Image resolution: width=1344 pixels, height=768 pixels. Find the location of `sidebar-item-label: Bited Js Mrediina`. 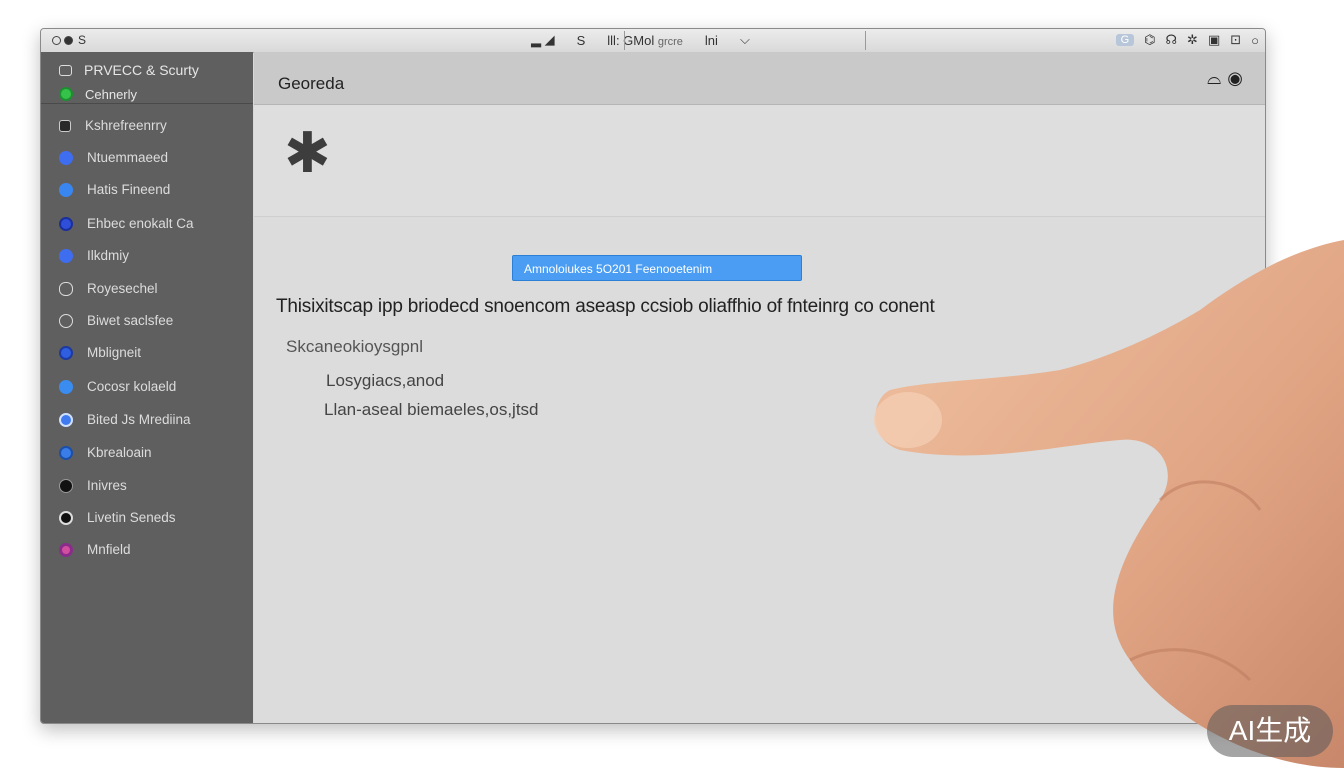

sidebar-item-label: Bited Js Mrediina is located at coordinates (139, 419).